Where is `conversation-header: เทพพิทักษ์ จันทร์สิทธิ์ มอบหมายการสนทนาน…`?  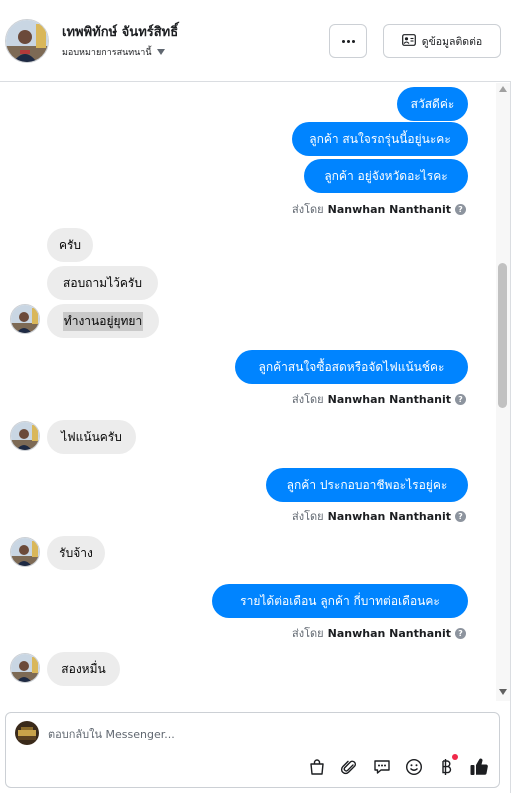
conversation-header: เทพพิทักษ์ จันทร์สิทธิ์ มอบหมายการสนทนาน… is located at coordinates (255, 41).